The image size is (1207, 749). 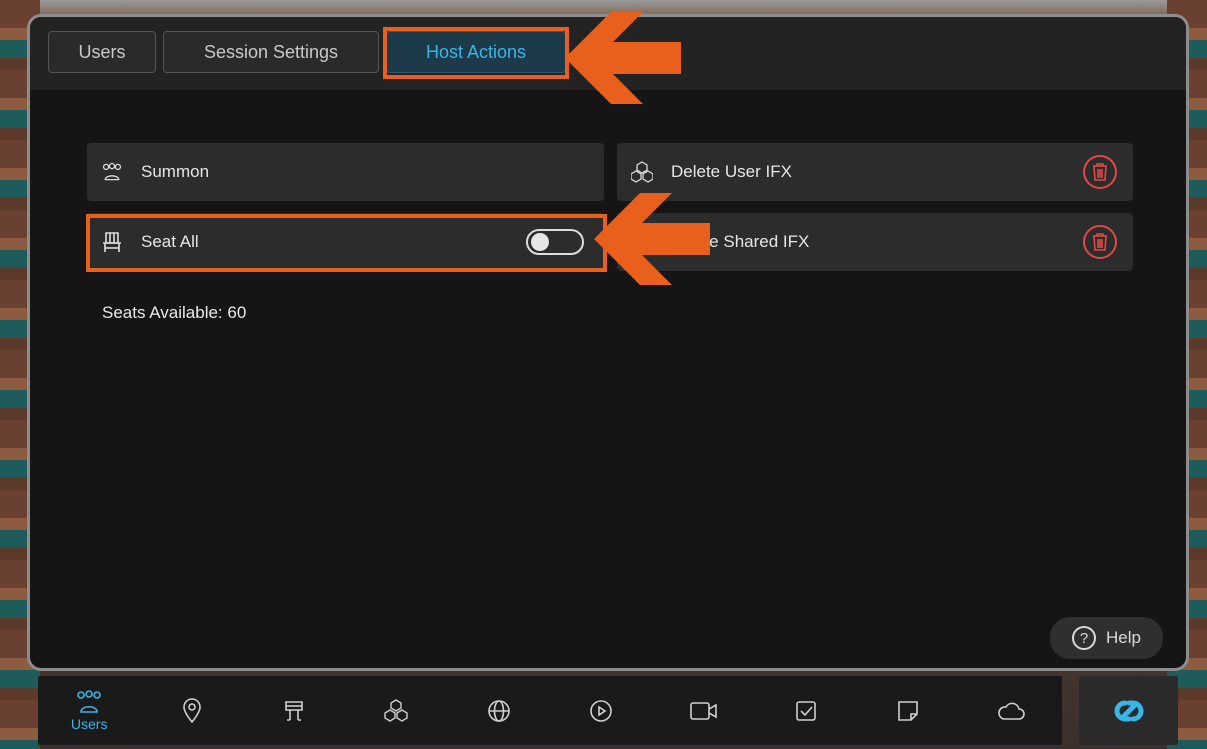 What do you see at coordinates (345, 242) in the screenshot?
I see `seat-all-row: Seat All` at bounding box center [345, 242].